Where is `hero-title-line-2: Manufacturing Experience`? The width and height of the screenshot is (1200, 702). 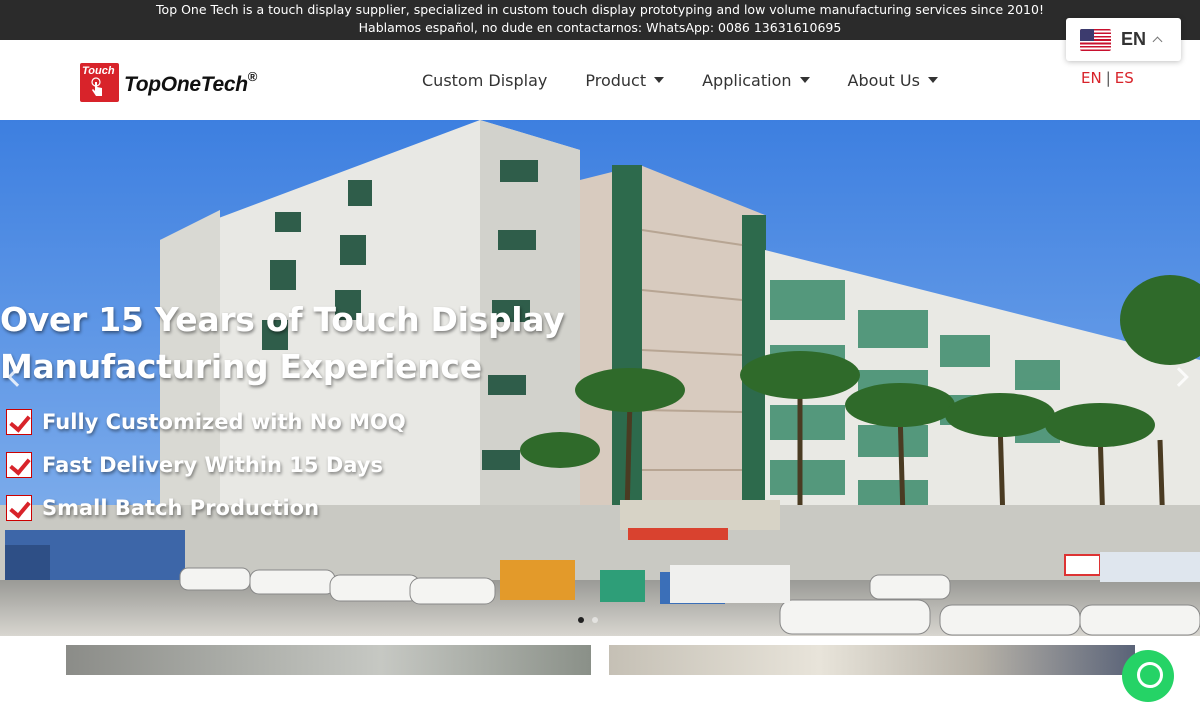
hero-title-line-2: Manufacturing Experience is located at coordinates (241, 366).